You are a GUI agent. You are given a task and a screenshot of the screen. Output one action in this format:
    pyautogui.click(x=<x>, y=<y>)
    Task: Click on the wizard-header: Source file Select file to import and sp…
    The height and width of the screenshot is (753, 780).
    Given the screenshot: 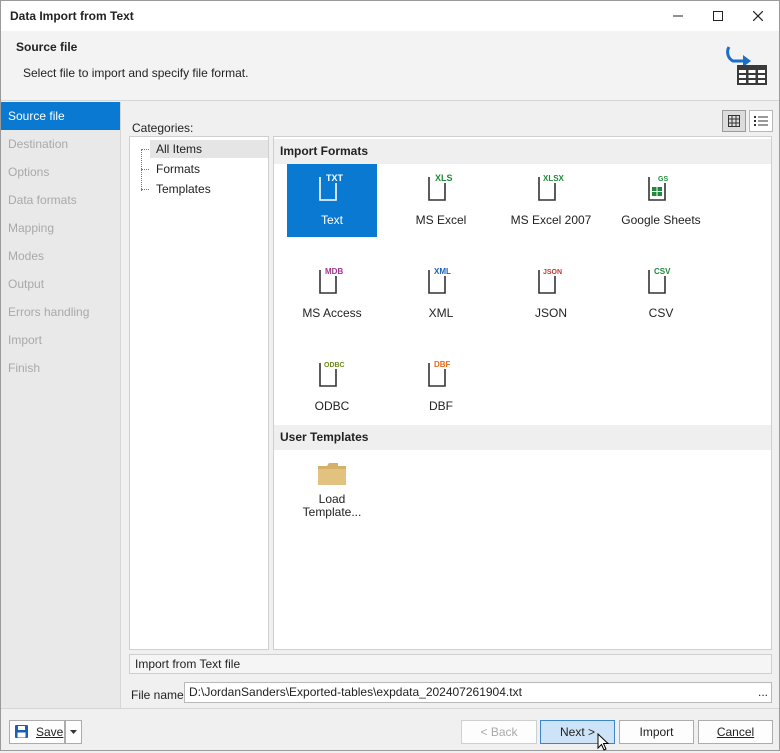 What is the action you would take?
    pyautogui.click(x=390, y=66)
    